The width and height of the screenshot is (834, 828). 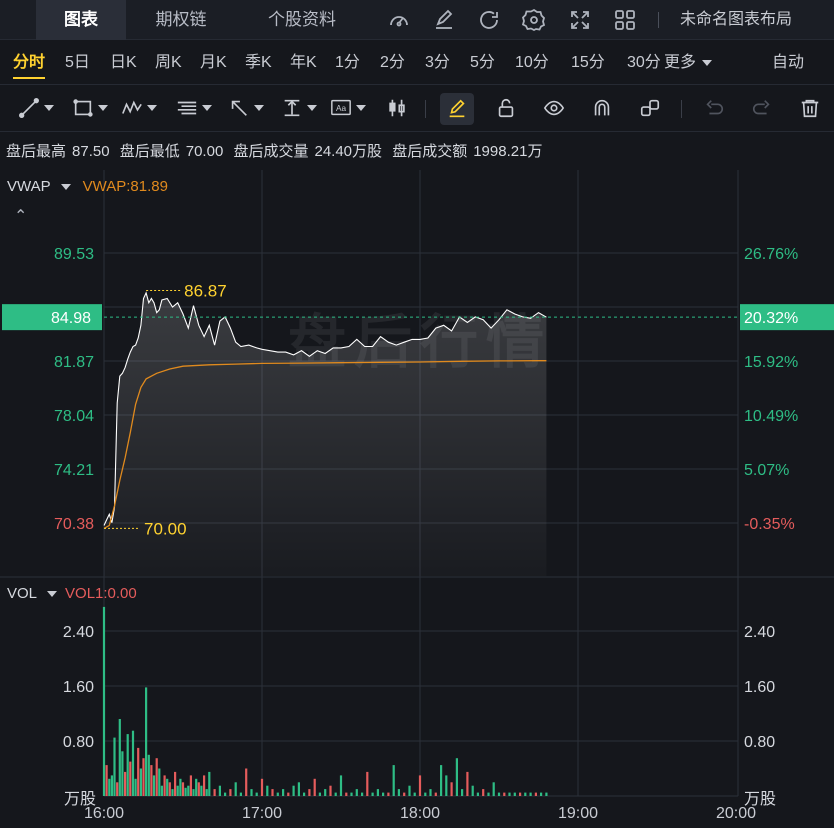 I want to click on fullscreen-icon, so click(x=580, y=20).